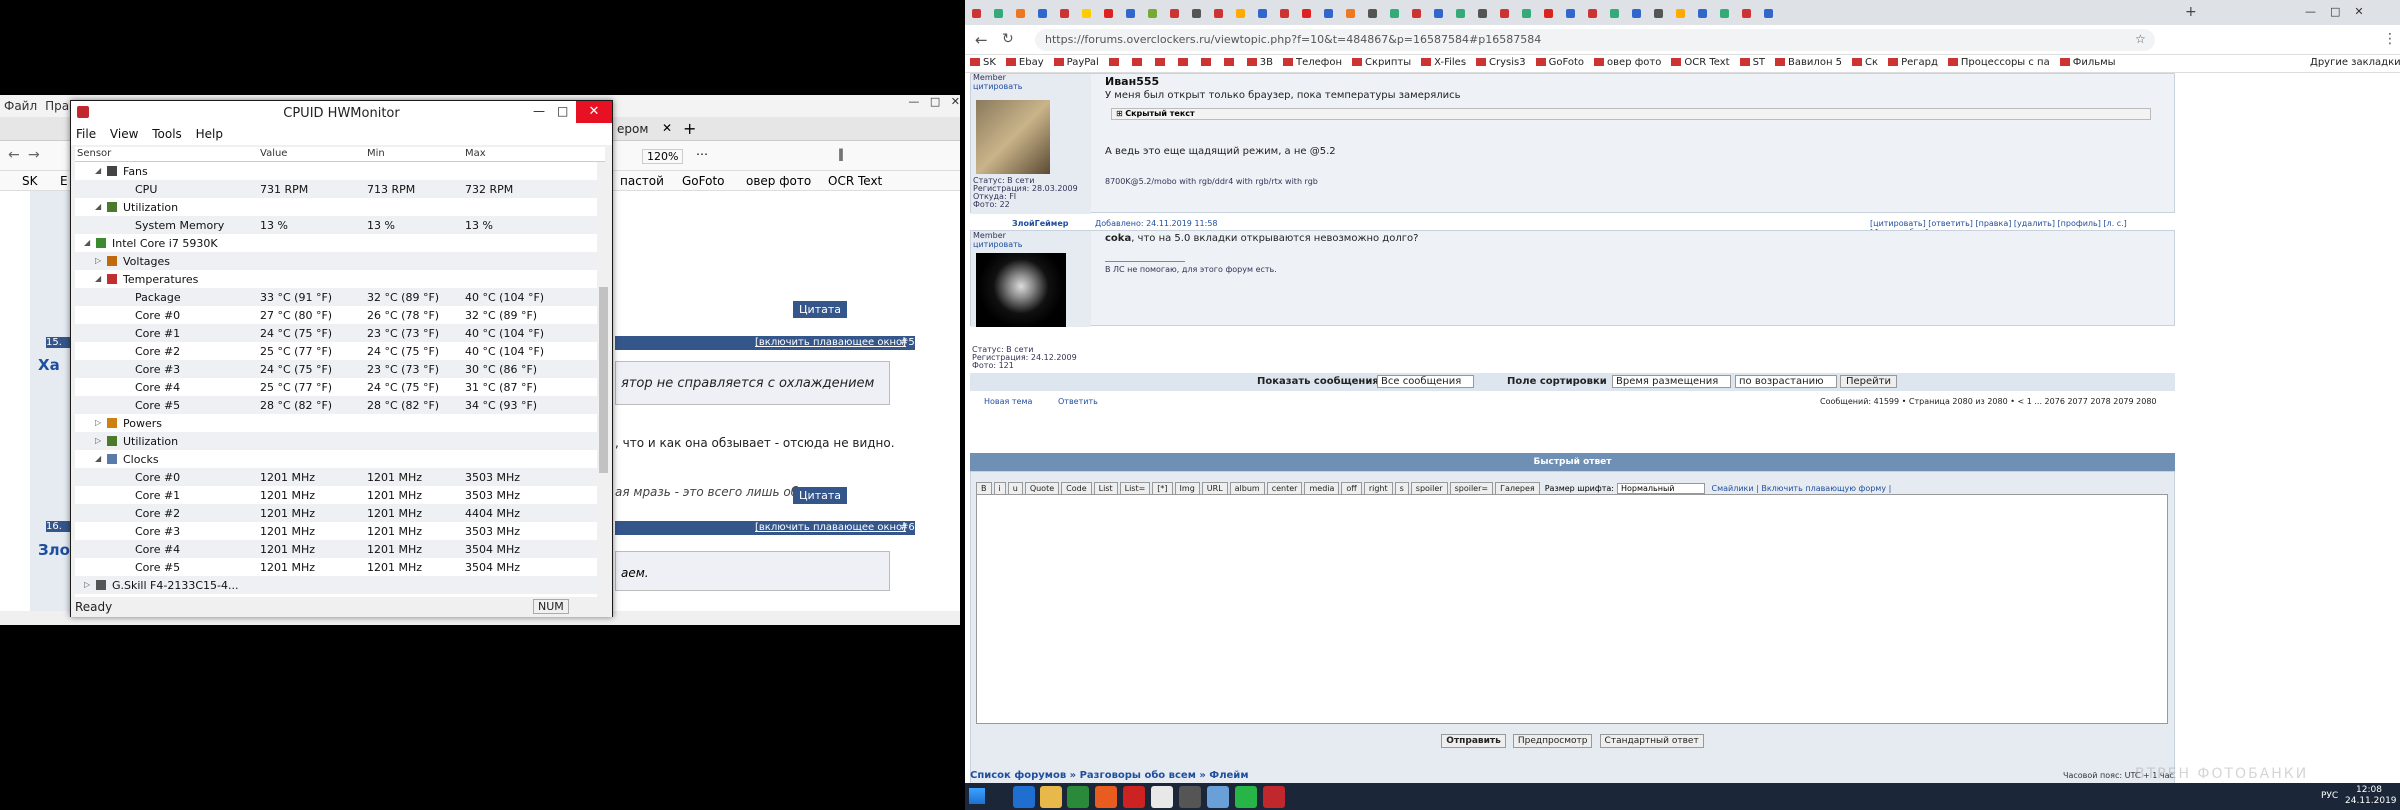 The image size is (2400, 810). I want to click on bookmark-item: Регард, so click(1913, 62).